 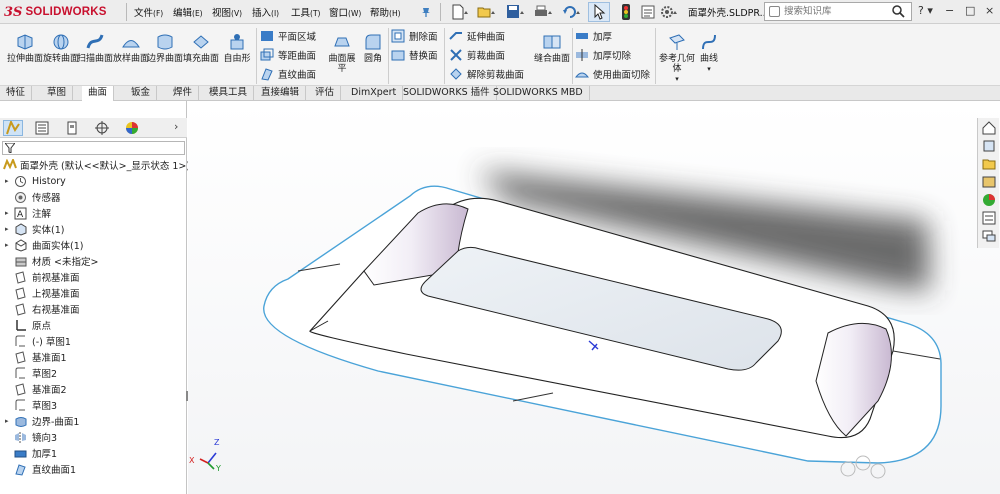 I want to click on tab-sheet-metal: 钣金, so click(x=141, y=93).